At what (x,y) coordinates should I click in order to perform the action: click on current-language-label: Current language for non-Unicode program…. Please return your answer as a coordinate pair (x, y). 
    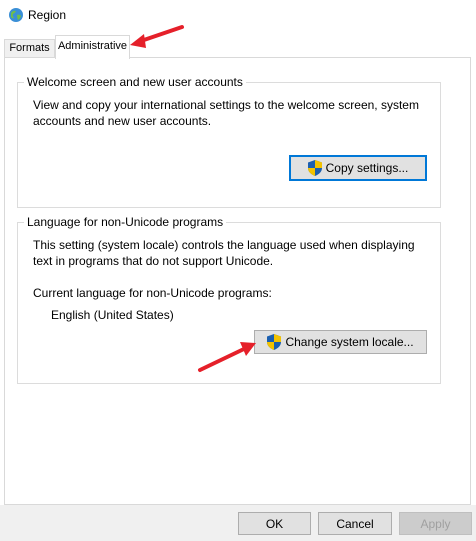
    Looking at the image, I should click on (152, 293).